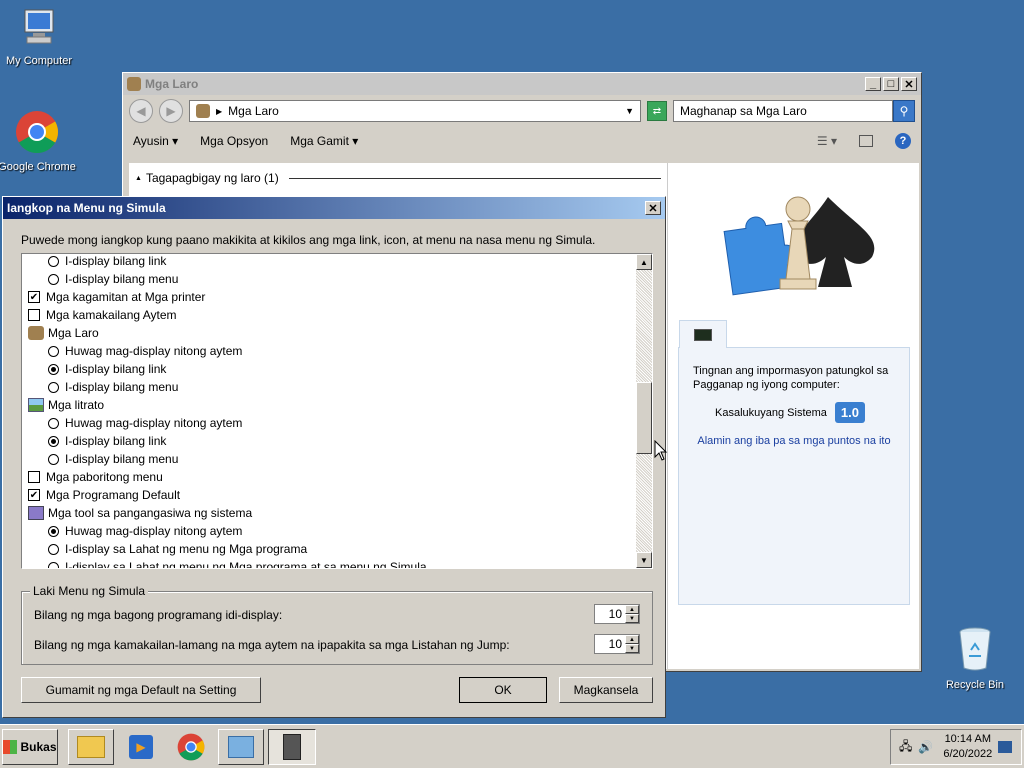 The image size is (1024, 768). Describe the element at coordinates (234, 141) in the screenshot. I see `options-menu: Mga Opsyon` at that location.